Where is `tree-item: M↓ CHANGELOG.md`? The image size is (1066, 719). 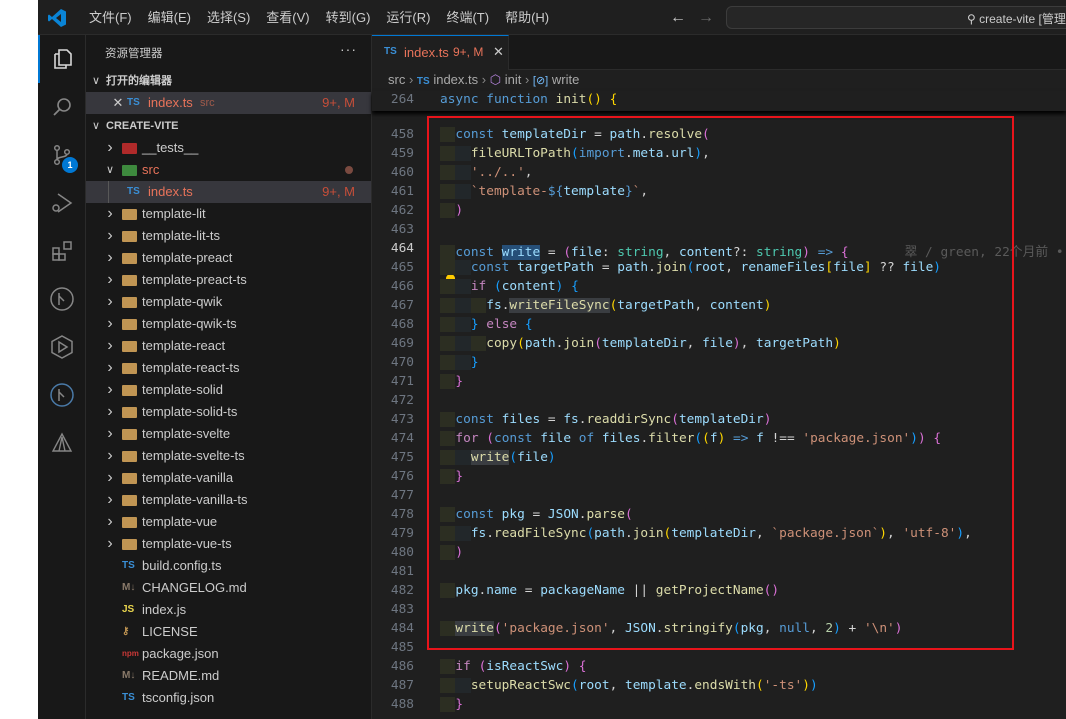 tree-item: M↓ CHANGELOG.md is located at coordinates (228, 588).